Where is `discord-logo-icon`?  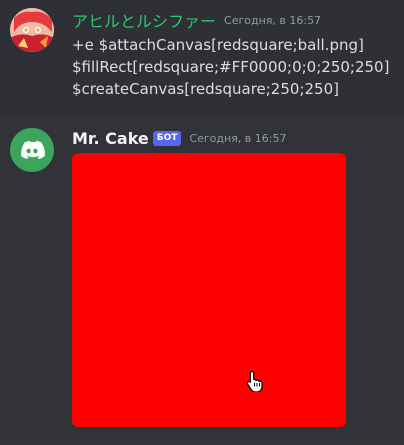 discord-logo-icon is located at coordinates (32, 150).